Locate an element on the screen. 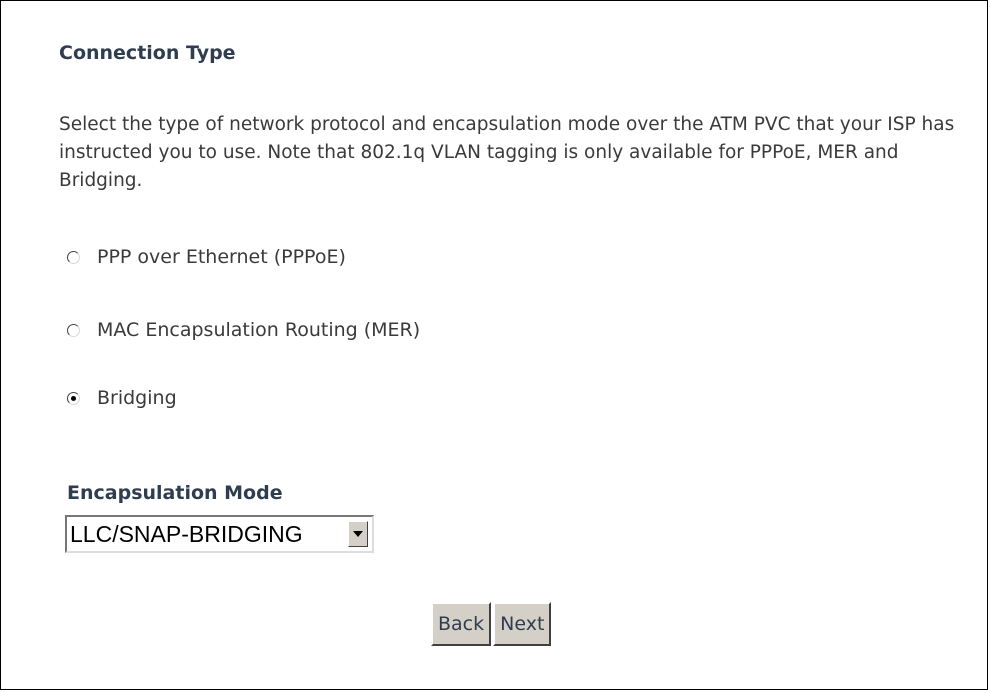 This screenshot has width=990, height=690. back-button: Back is located at coordinates (461, 624).